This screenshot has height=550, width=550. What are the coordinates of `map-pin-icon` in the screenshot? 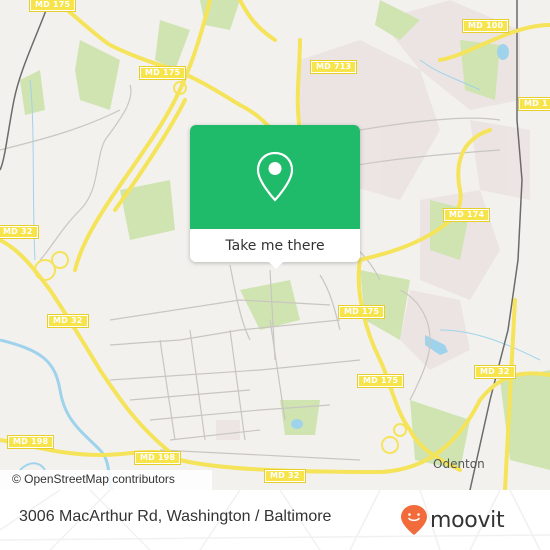 It's located at (275, 176).